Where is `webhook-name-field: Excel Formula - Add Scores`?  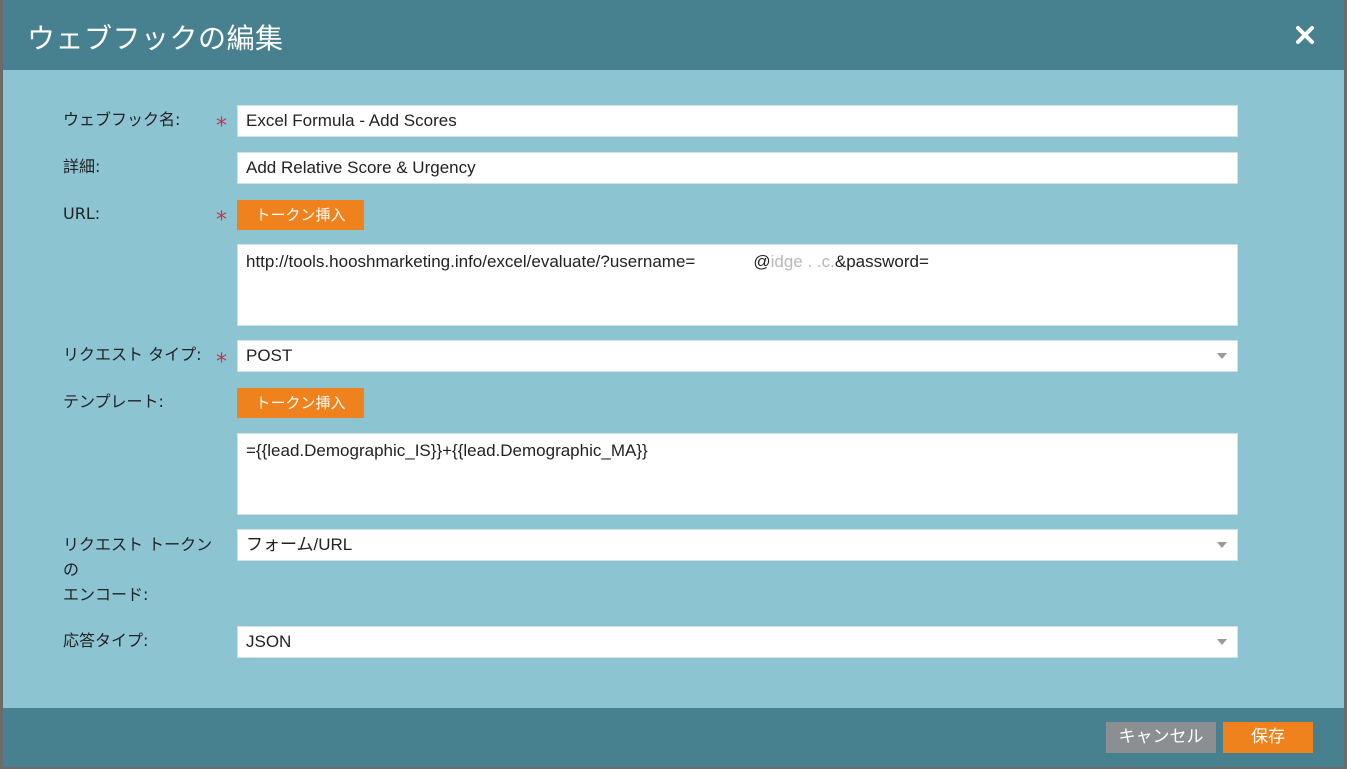 webhook-name-field: Excel Formula - Add Scores is located at coordinates (737, 121).